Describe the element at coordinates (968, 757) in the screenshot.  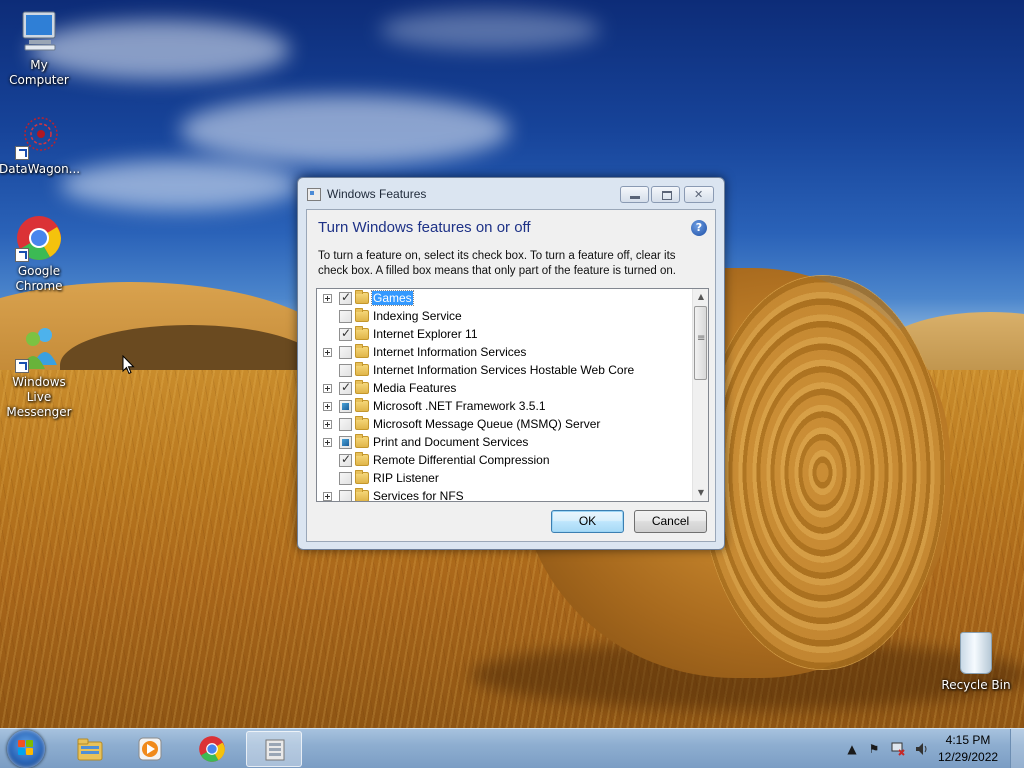
I see `clock-date: 12/29/2022` at that location.